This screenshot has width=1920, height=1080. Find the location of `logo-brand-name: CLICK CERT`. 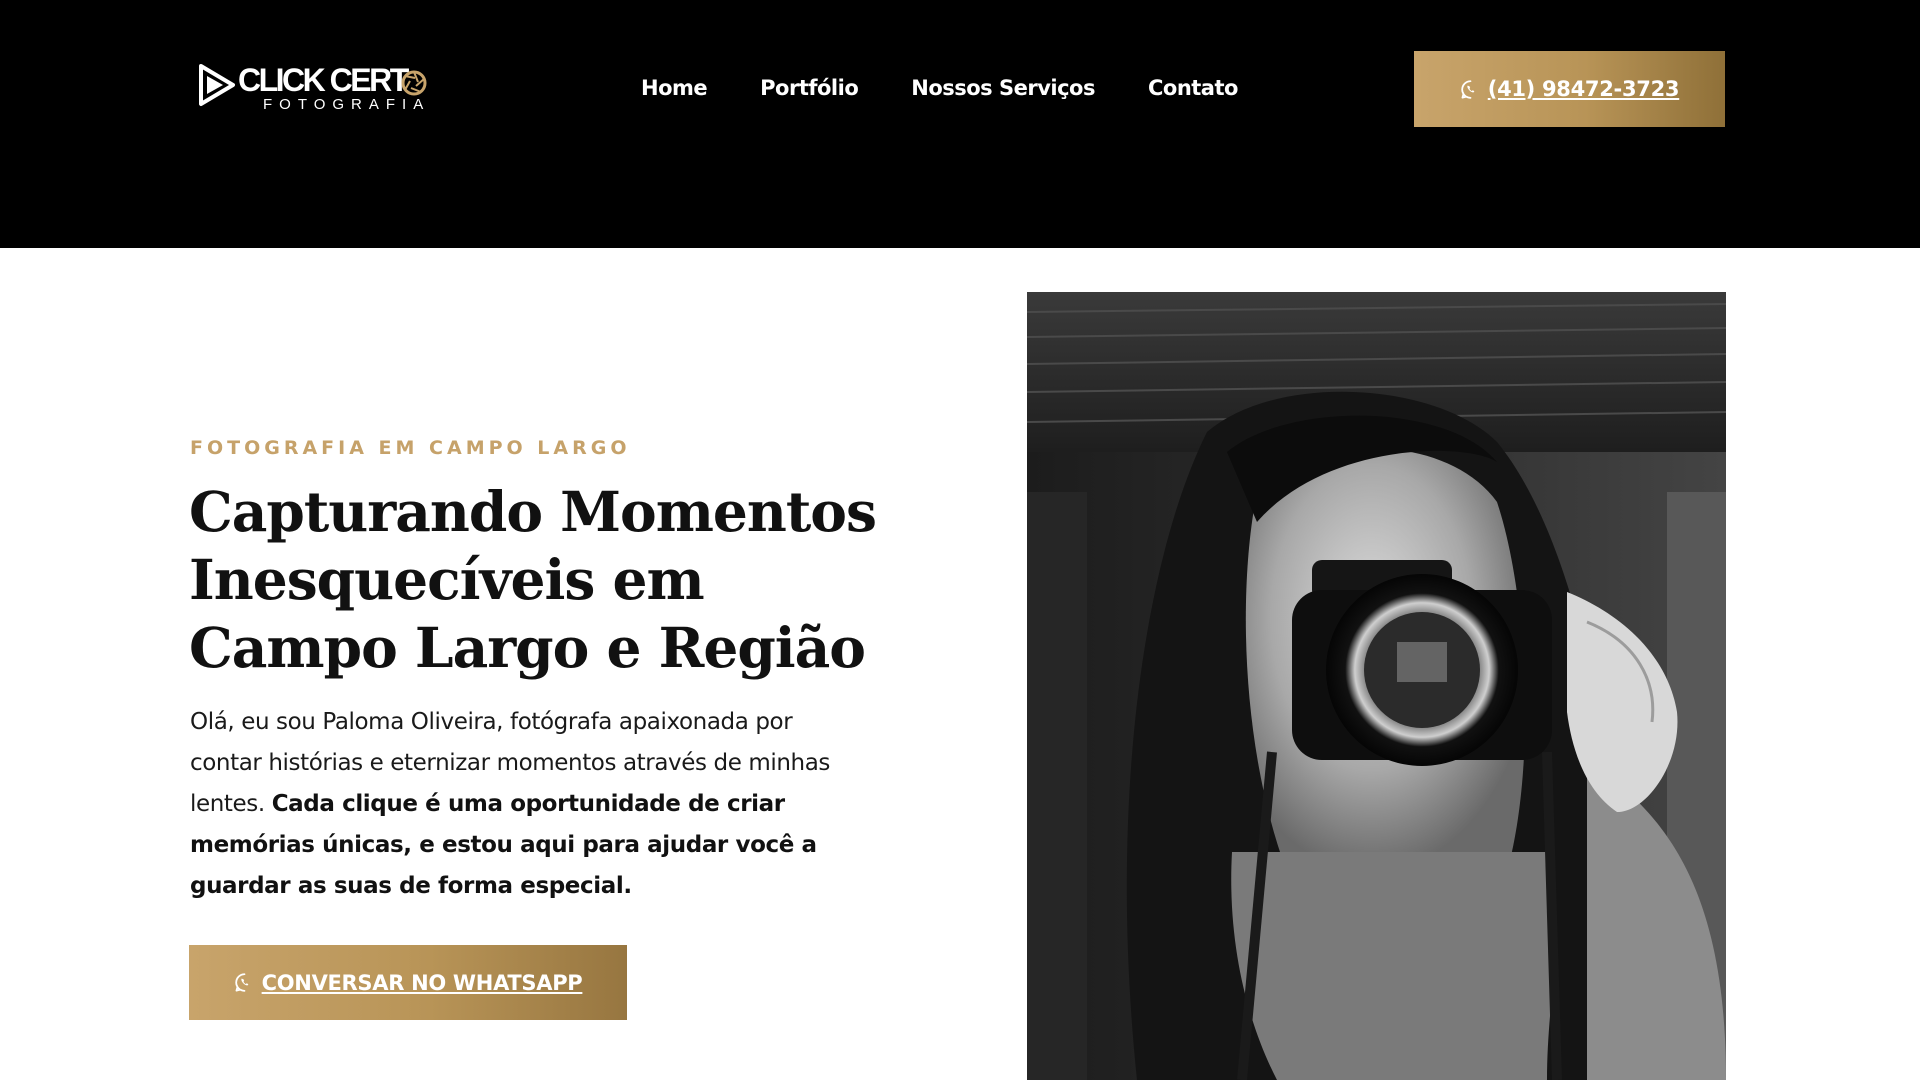

logo-brand-name: CLICK CERT is located at coordinates (323, 80).